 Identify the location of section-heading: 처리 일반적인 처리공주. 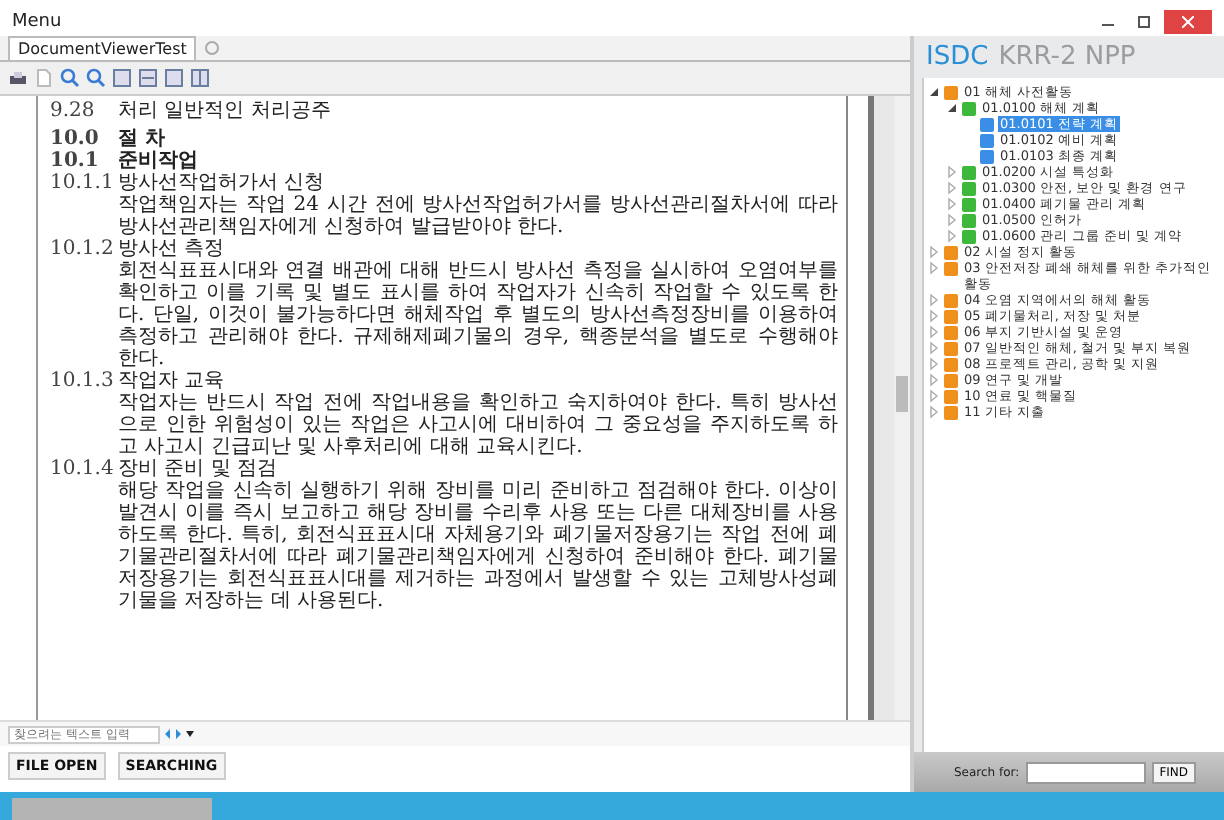
(224, 111).